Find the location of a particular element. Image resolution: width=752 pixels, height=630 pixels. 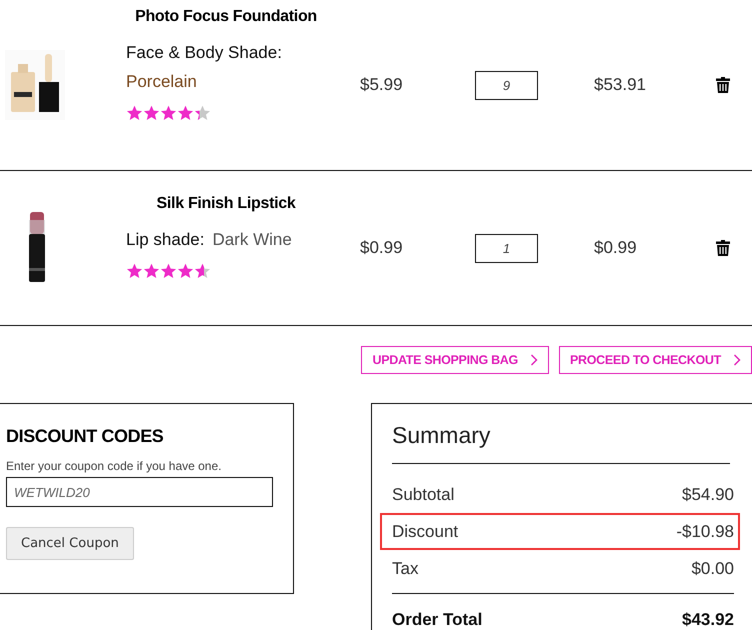

total-label: Order Total is located at coordinates (437, 620).